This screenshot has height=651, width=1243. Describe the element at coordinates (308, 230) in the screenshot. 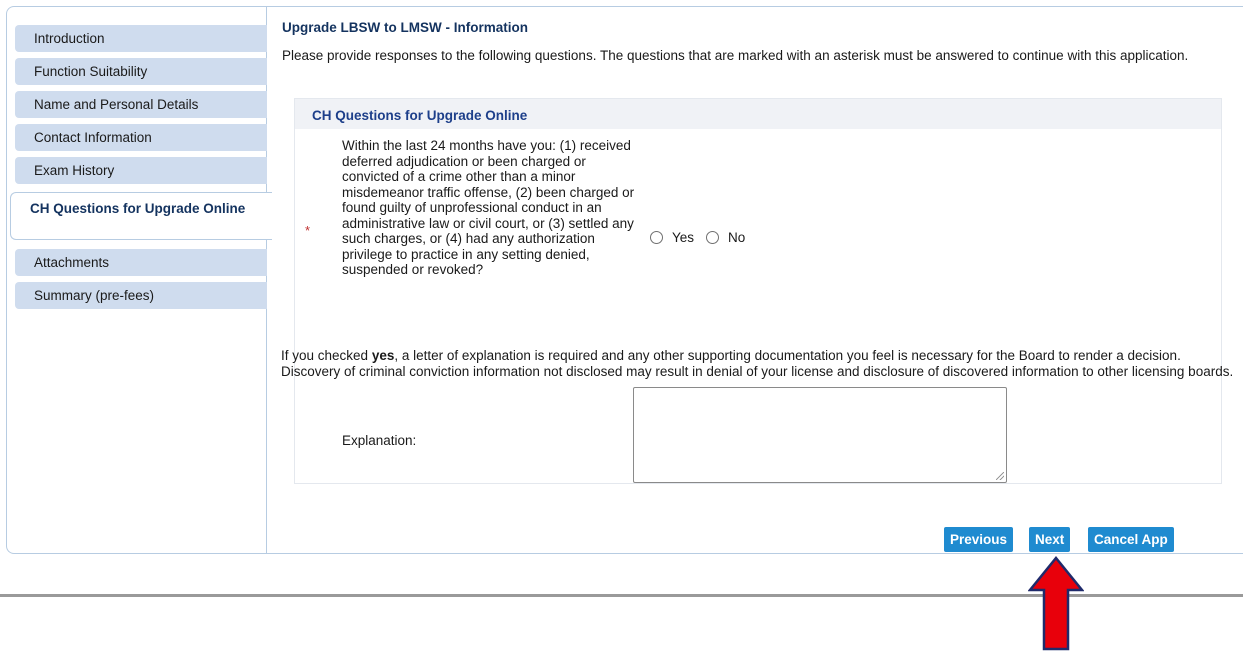

I see `required-asterisk: *` at that location.